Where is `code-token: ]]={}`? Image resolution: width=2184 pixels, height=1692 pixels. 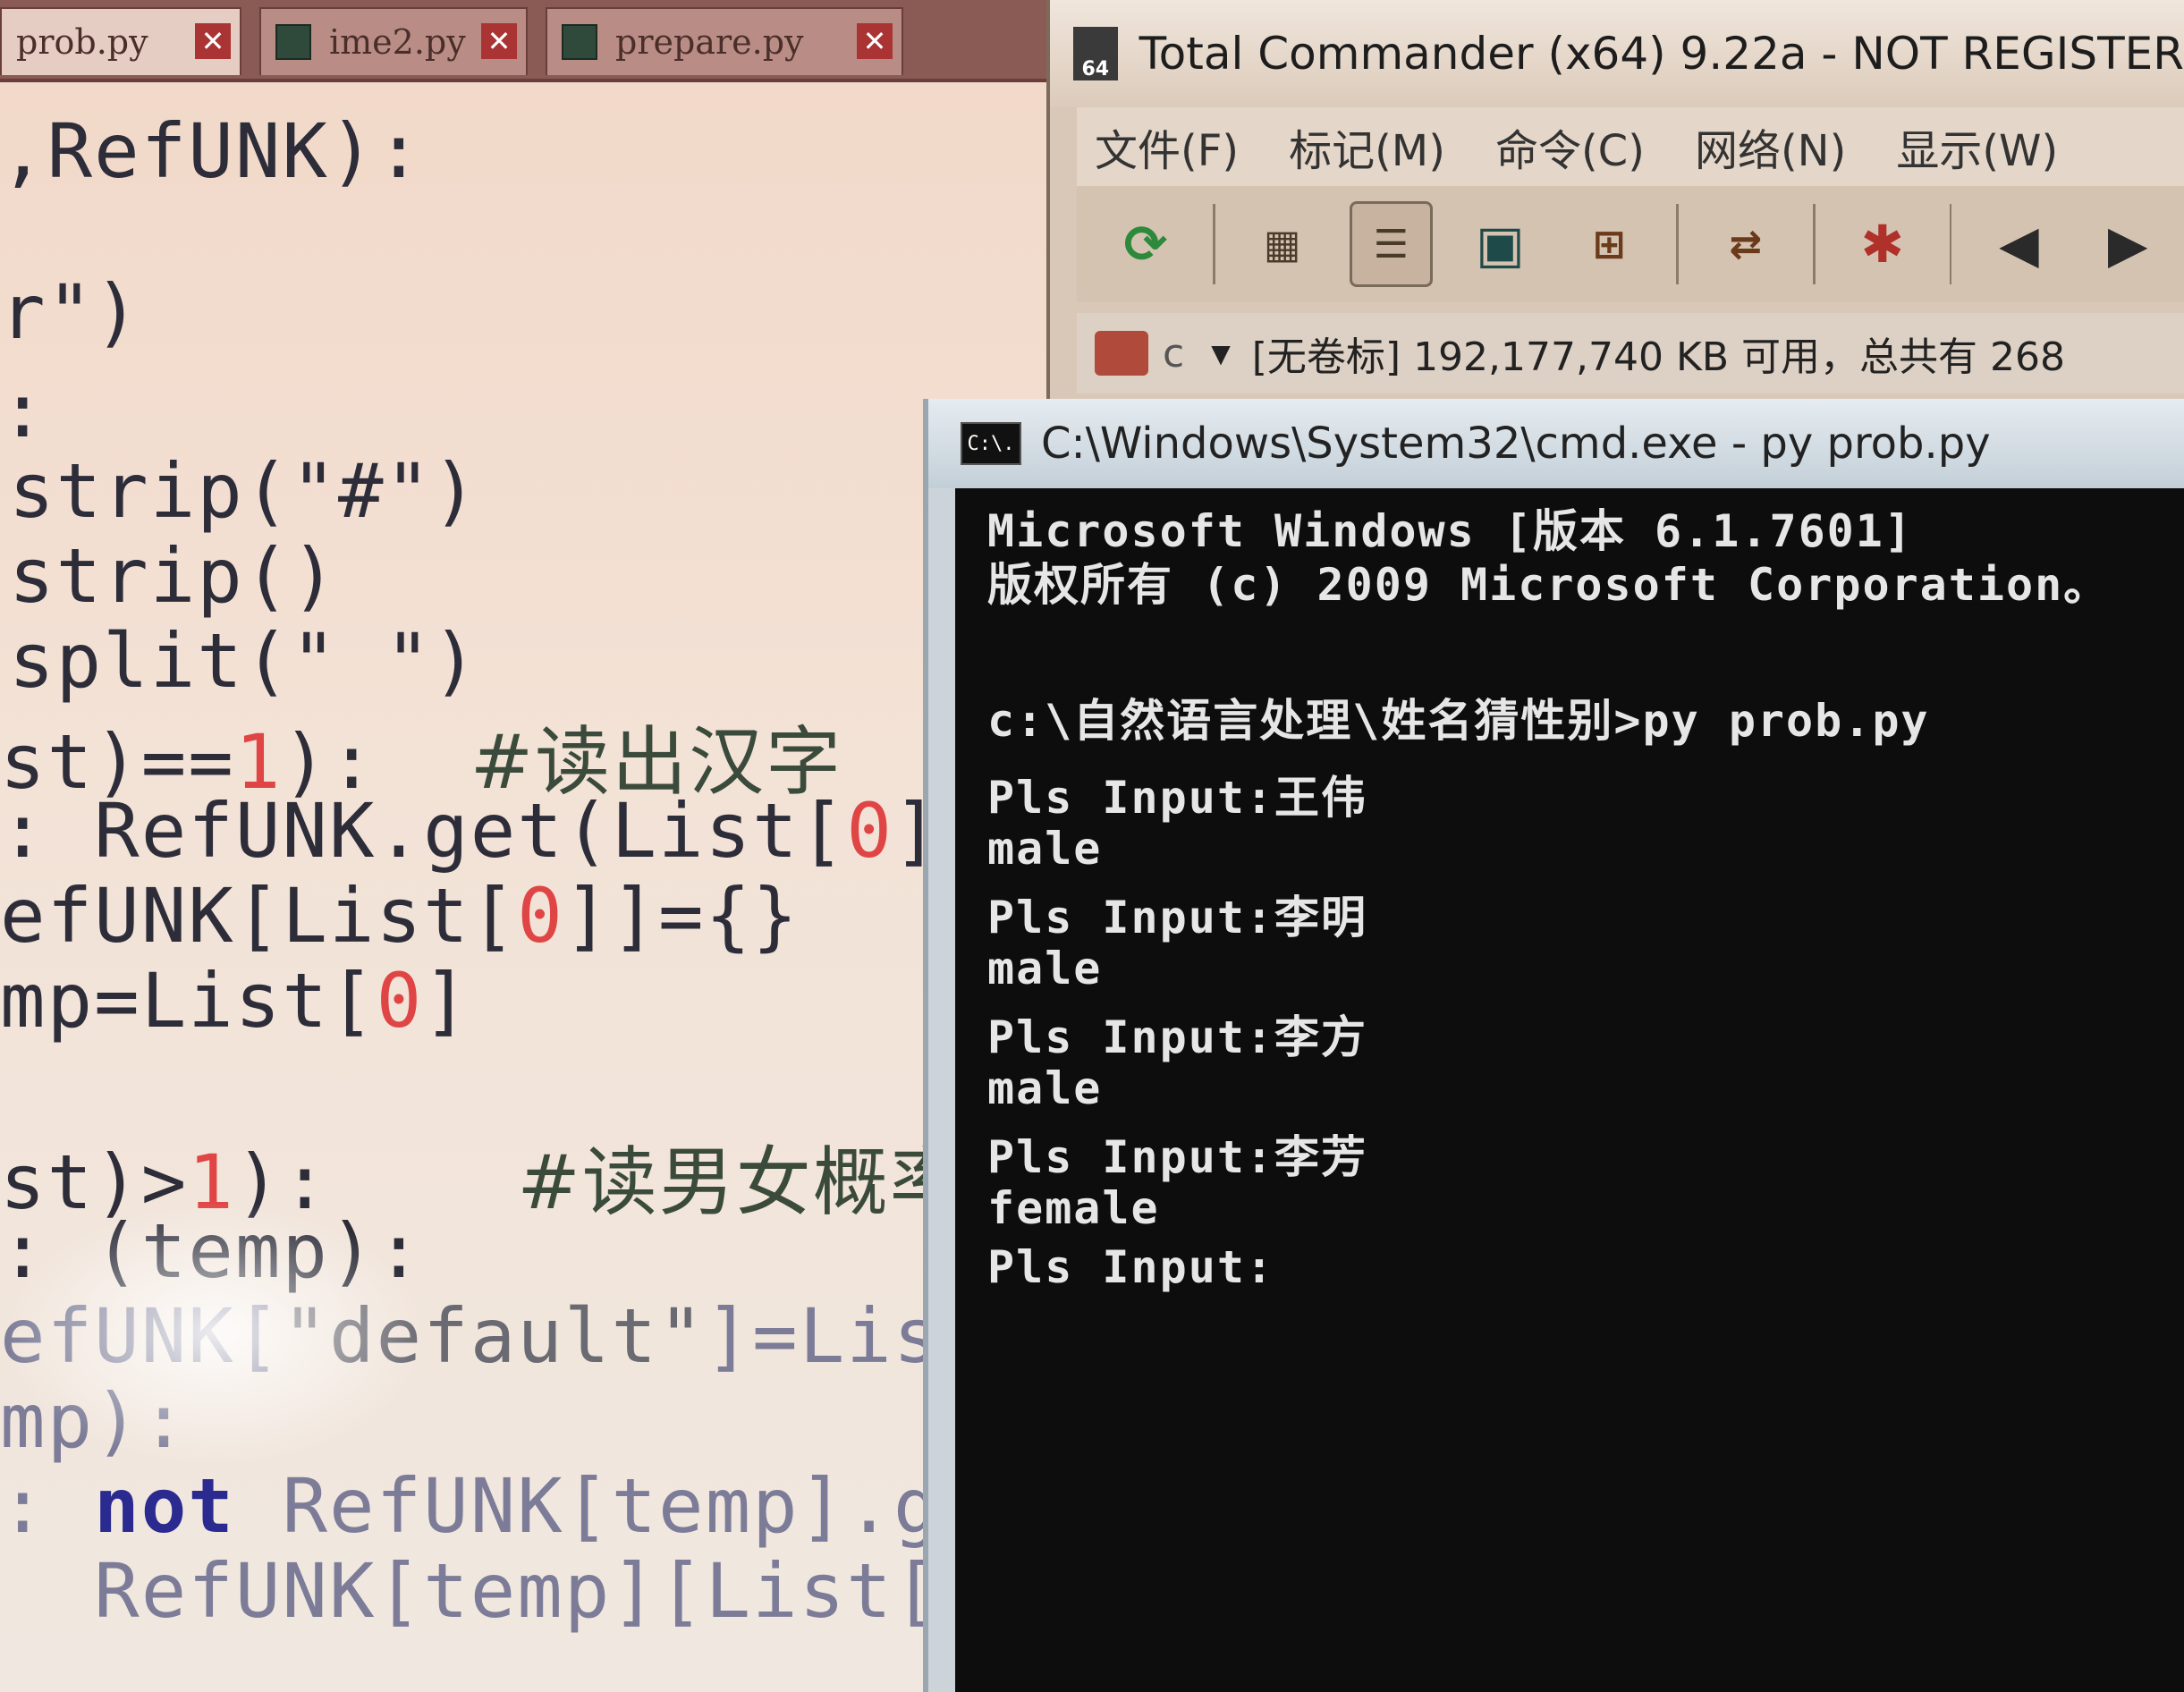
code-token: ]]={} is located at coordinates (681, 916).